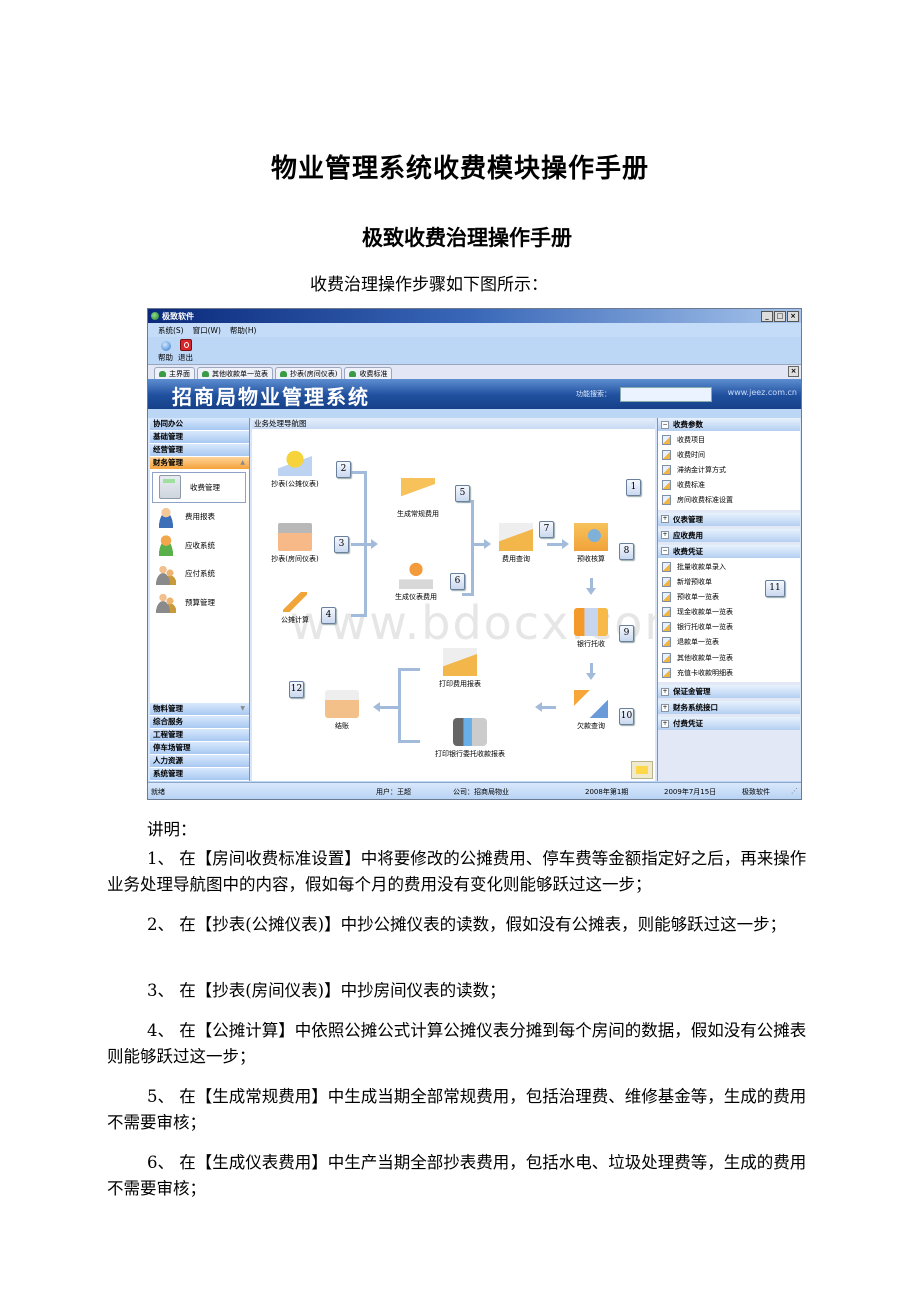 Image resolution: width=920 pixels, height=1302 pixels. What do you see at coordinates (688, 551) in the screenshot?
I see `panel-group-title: 收费凭证` at bounding box center [688, 551].